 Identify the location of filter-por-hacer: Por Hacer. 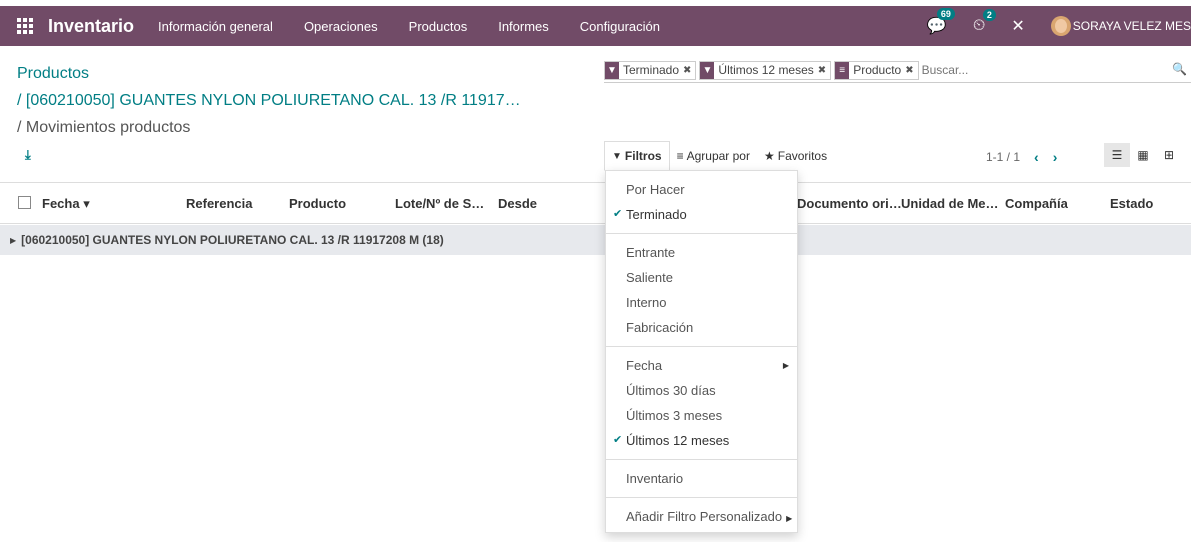
(701, 189).